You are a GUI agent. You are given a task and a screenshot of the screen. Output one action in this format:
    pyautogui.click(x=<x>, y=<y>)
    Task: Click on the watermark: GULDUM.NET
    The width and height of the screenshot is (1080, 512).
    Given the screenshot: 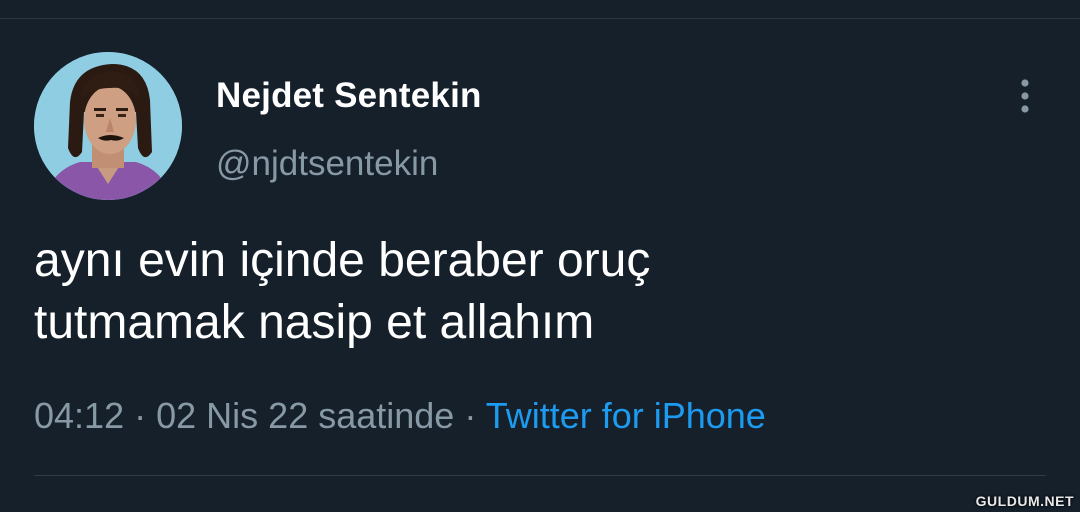 What is the action you would take?
    pyautogui.click(x=1024, y=501)
    